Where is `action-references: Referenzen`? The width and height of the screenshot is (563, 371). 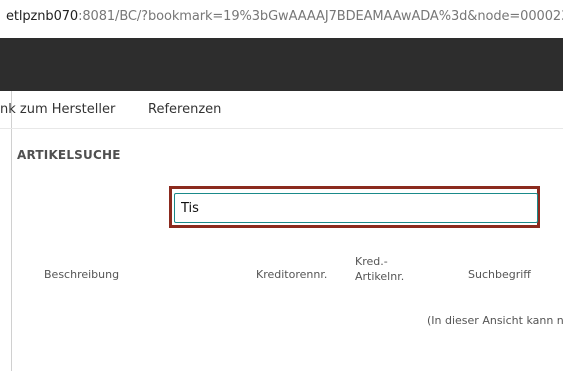
action-references: Referenzen is located at coordinates (184, 109).